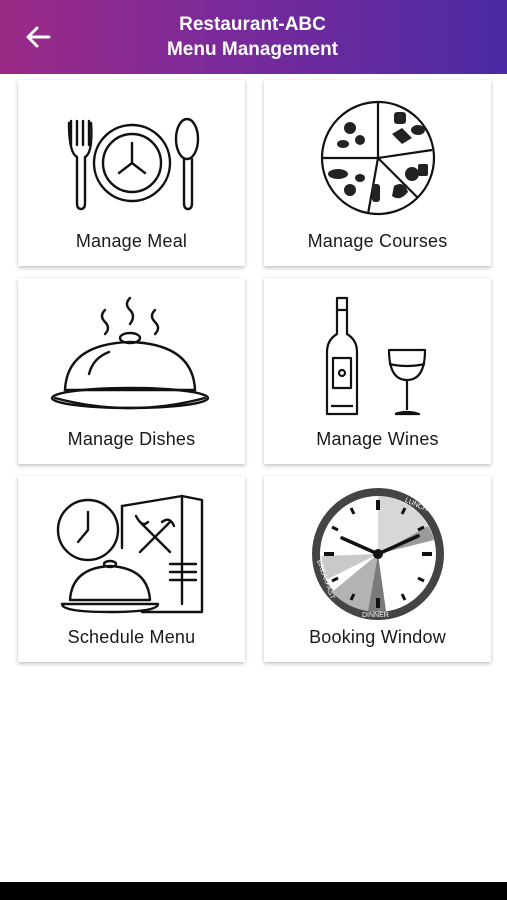 This screenshot has height=900, width=507. I want to click on manage-dishes-tile: Manage Dishes, so click(131, 371).